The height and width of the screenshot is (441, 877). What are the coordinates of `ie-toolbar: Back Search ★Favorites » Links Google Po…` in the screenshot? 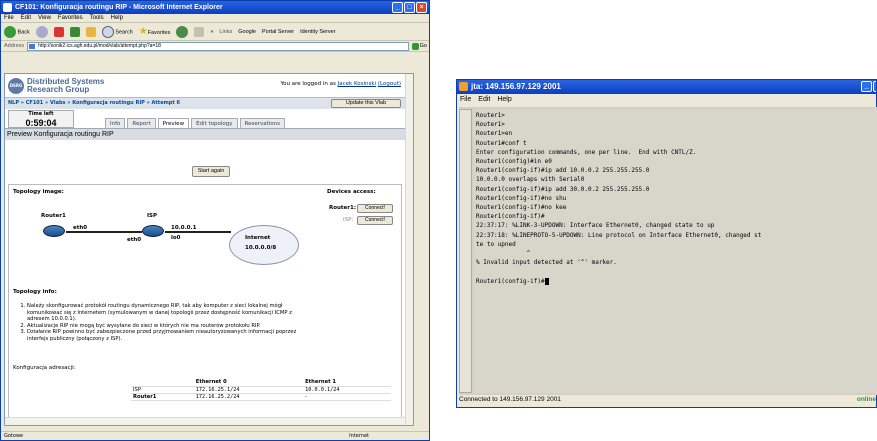 It's located at (215, 32).